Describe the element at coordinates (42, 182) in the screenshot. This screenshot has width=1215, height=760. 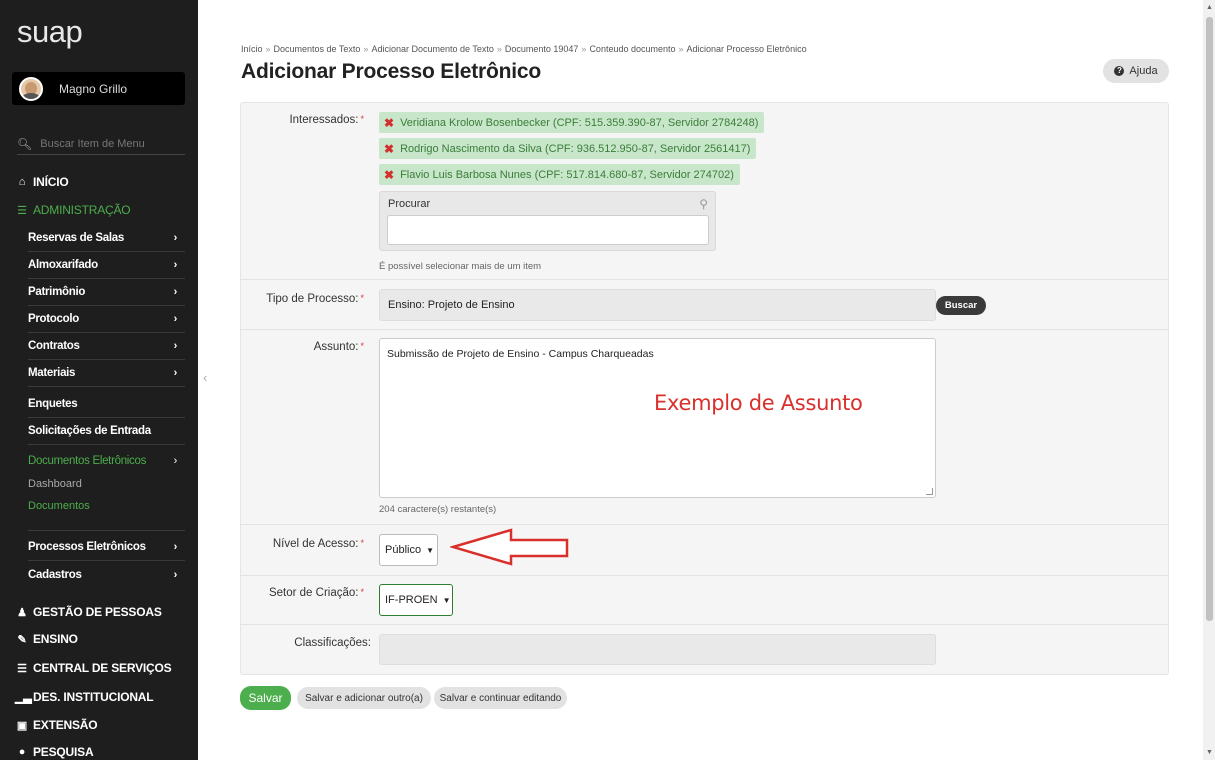
I see `sidebar-item-inicio: ⌂ INÍCIO` at that location.